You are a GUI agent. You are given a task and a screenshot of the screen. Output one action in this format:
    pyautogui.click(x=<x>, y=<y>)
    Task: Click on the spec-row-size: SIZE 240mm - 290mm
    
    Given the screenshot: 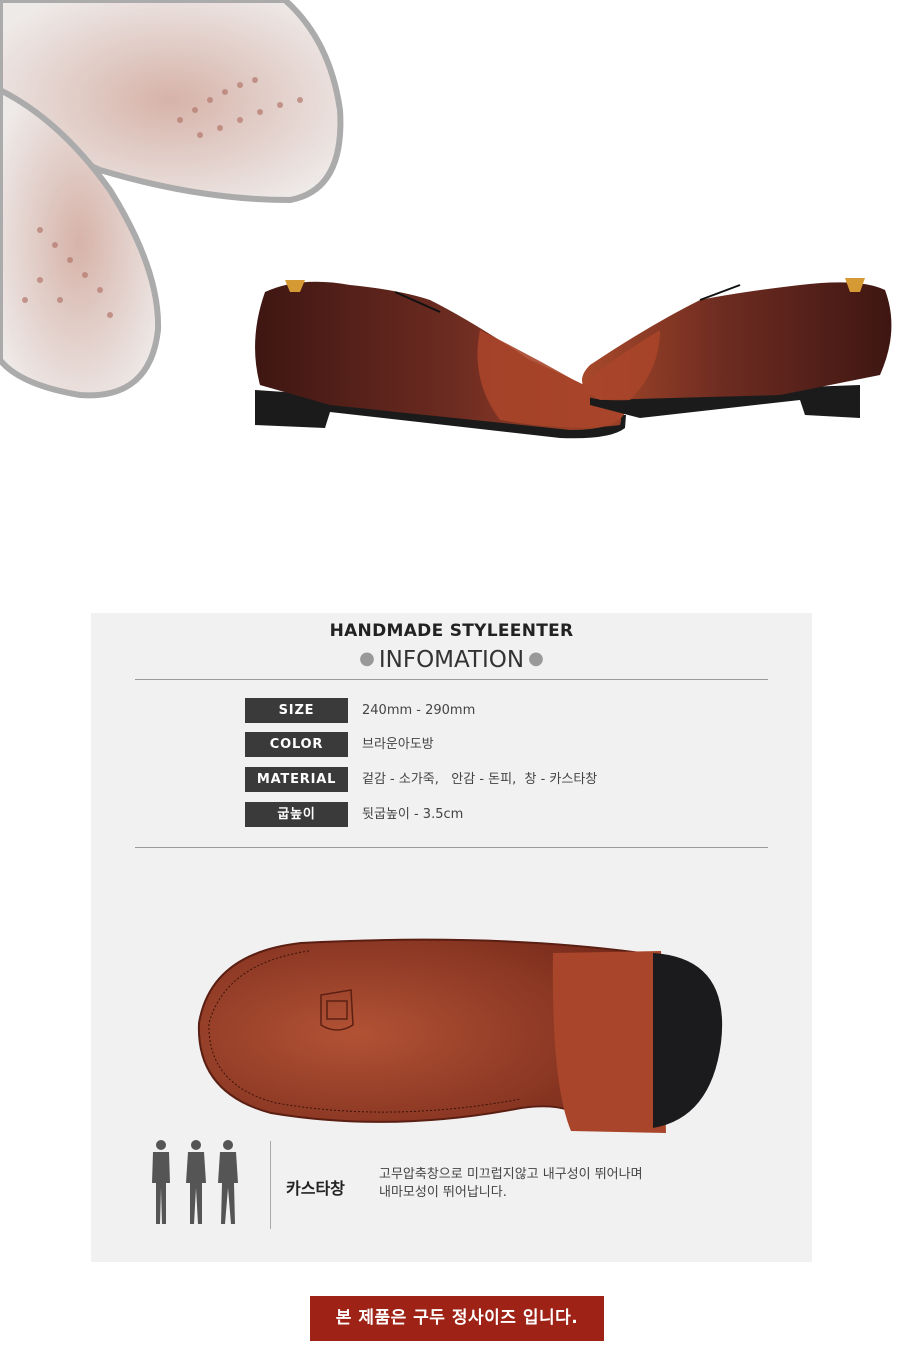 What is the action you would take?
    pyautogui.click(x=470, y=710)
    